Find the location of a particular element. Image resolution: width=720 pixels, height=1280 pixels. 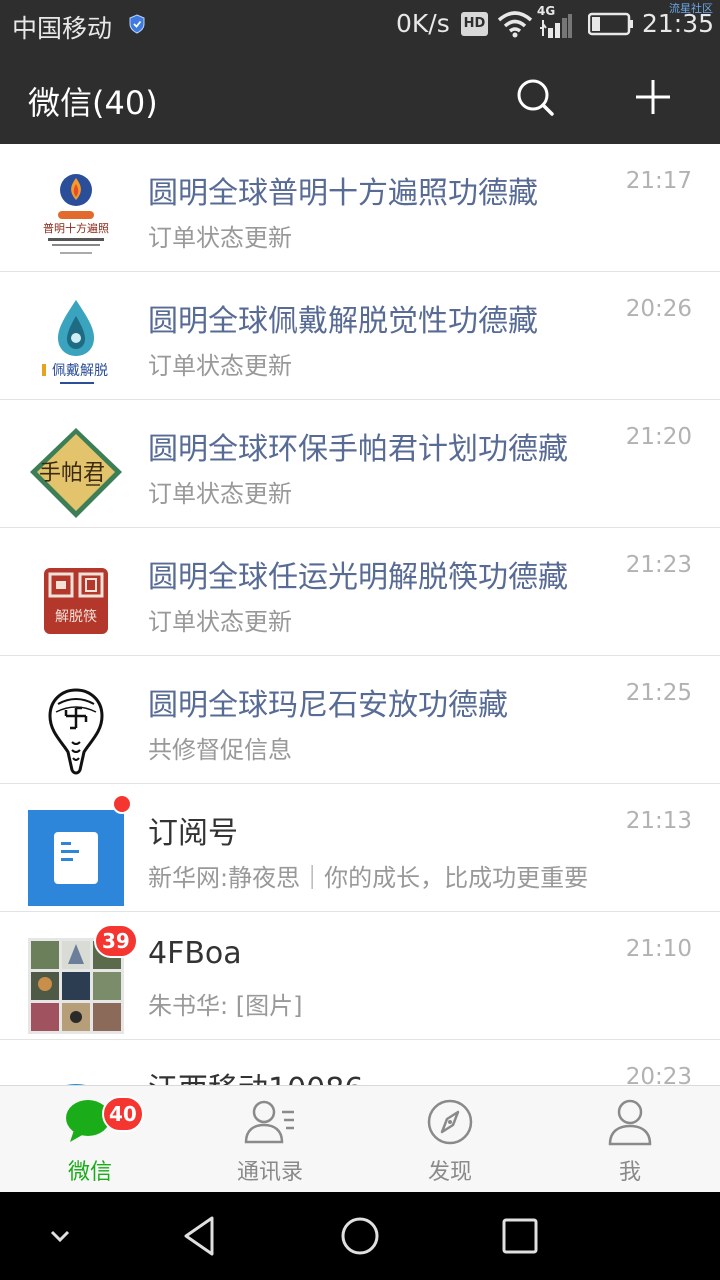

chat-time: 20:26 is located at coordinates (658, 309).